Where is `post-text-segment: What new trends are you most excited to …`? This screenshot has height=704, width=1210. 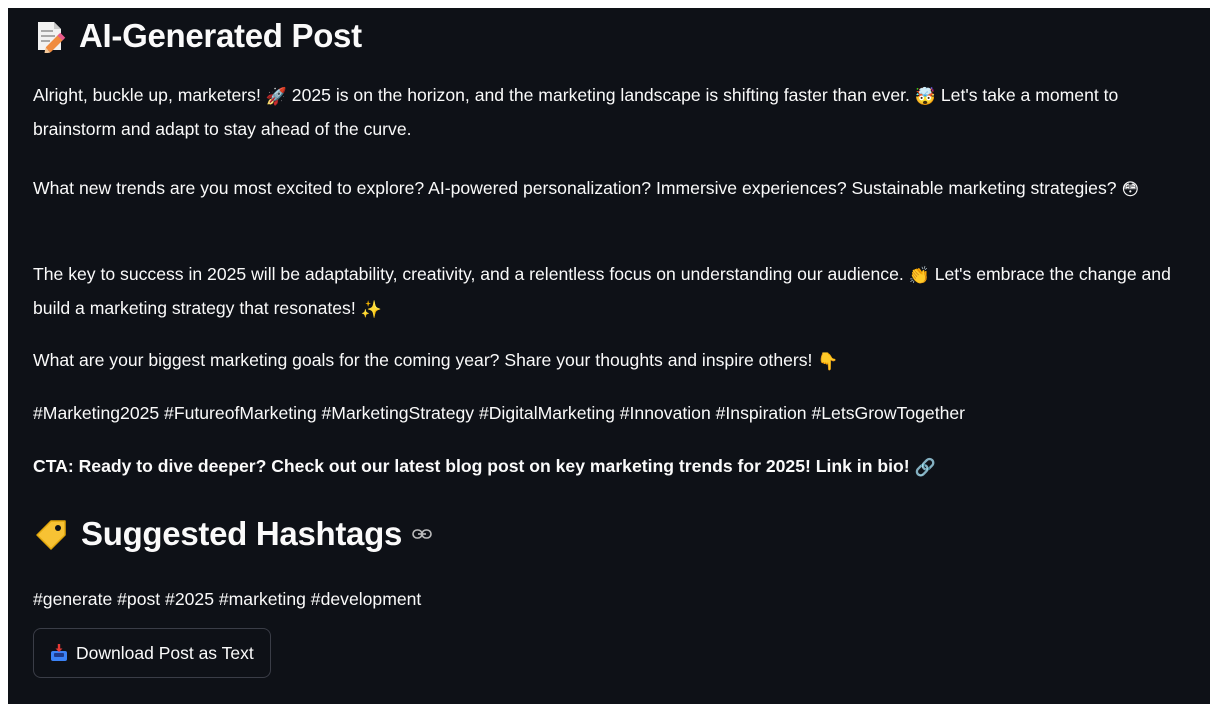 post-text-segment: What new trends are you most excited to … is located at coordinates (577, 188).